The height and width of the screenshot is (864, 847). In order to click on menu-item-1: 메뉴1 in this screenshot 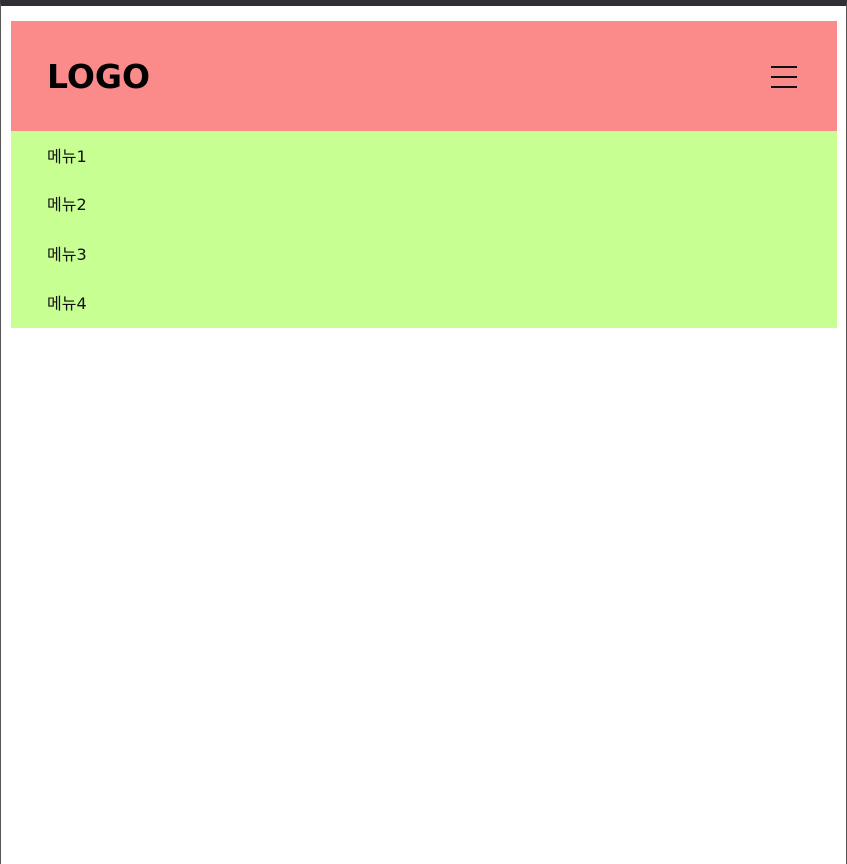, I will do `click(67, 157)`.